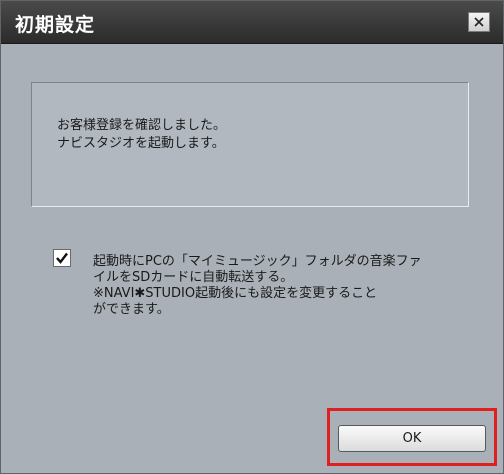 The image size is (504, 474). I want to click on close-icon, so click(479, 22).